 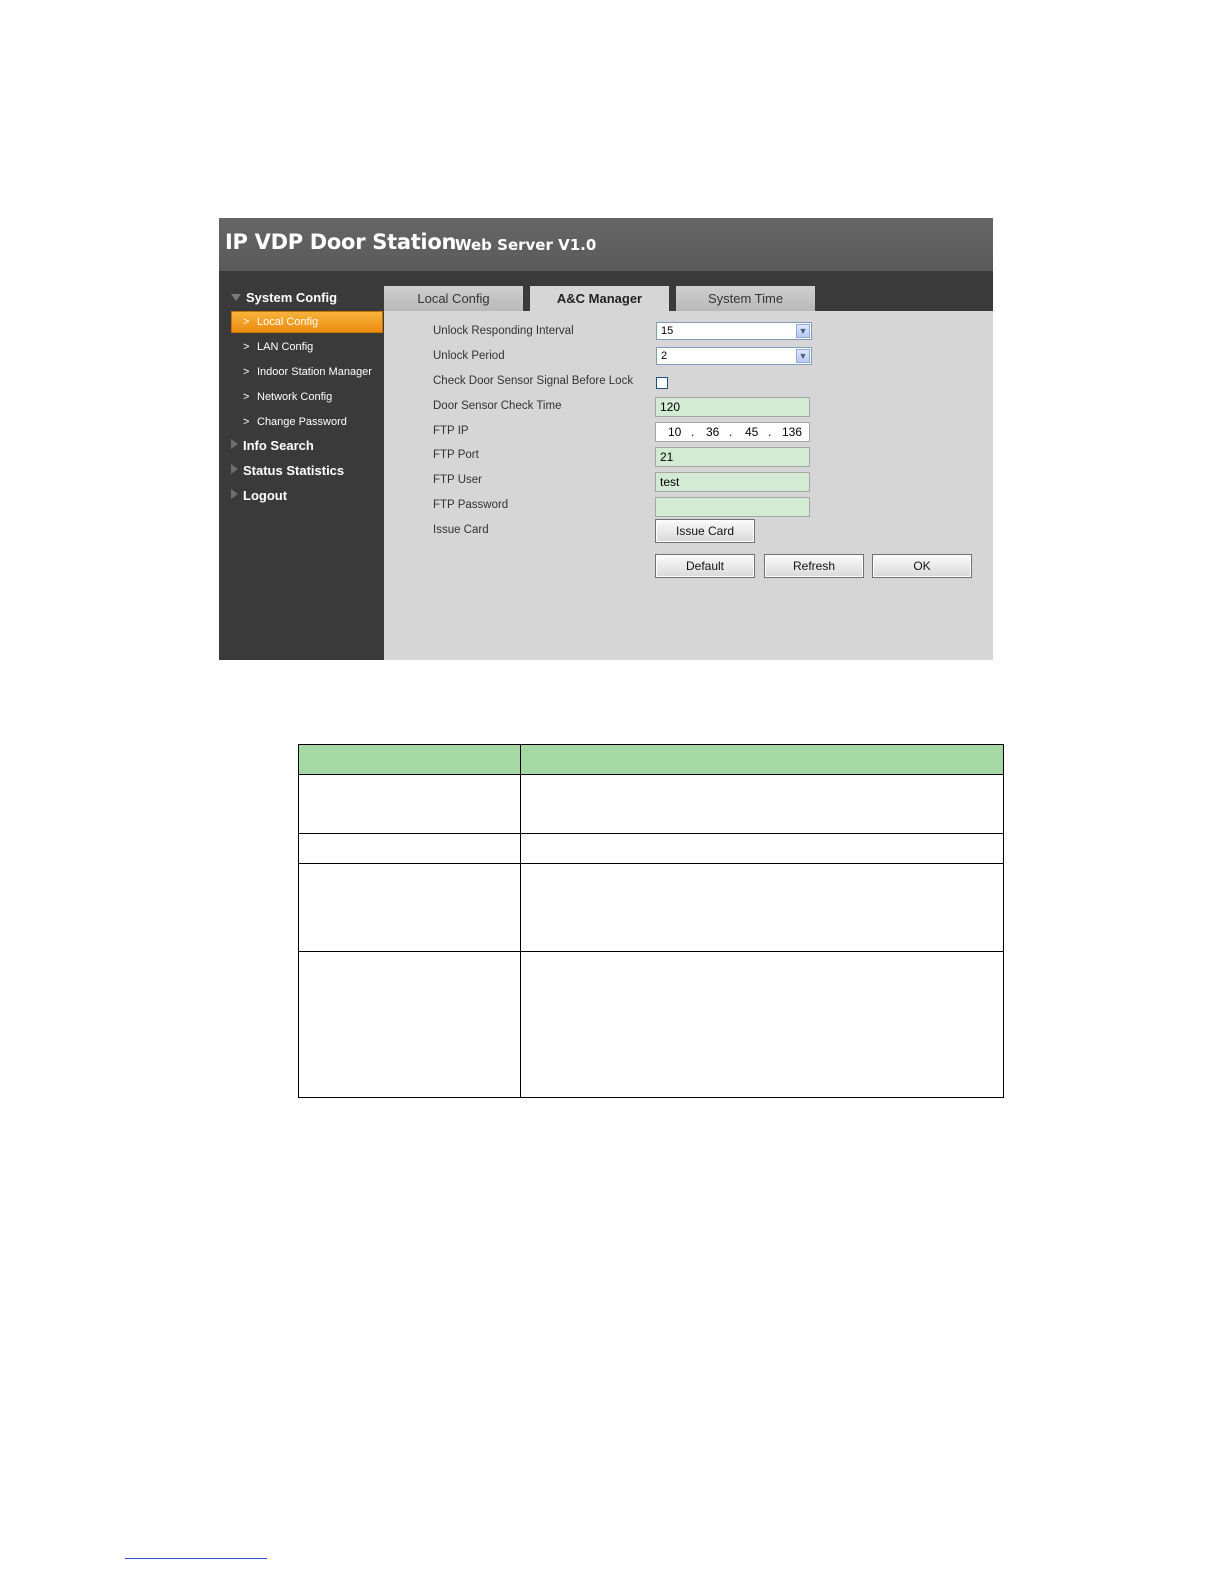 What do you see at coordinates (307, 372) in the screenshot?
I see `sidebar-item-indoor-station-manager: > Indoor Station Manager` at bounding box center [307, 372].